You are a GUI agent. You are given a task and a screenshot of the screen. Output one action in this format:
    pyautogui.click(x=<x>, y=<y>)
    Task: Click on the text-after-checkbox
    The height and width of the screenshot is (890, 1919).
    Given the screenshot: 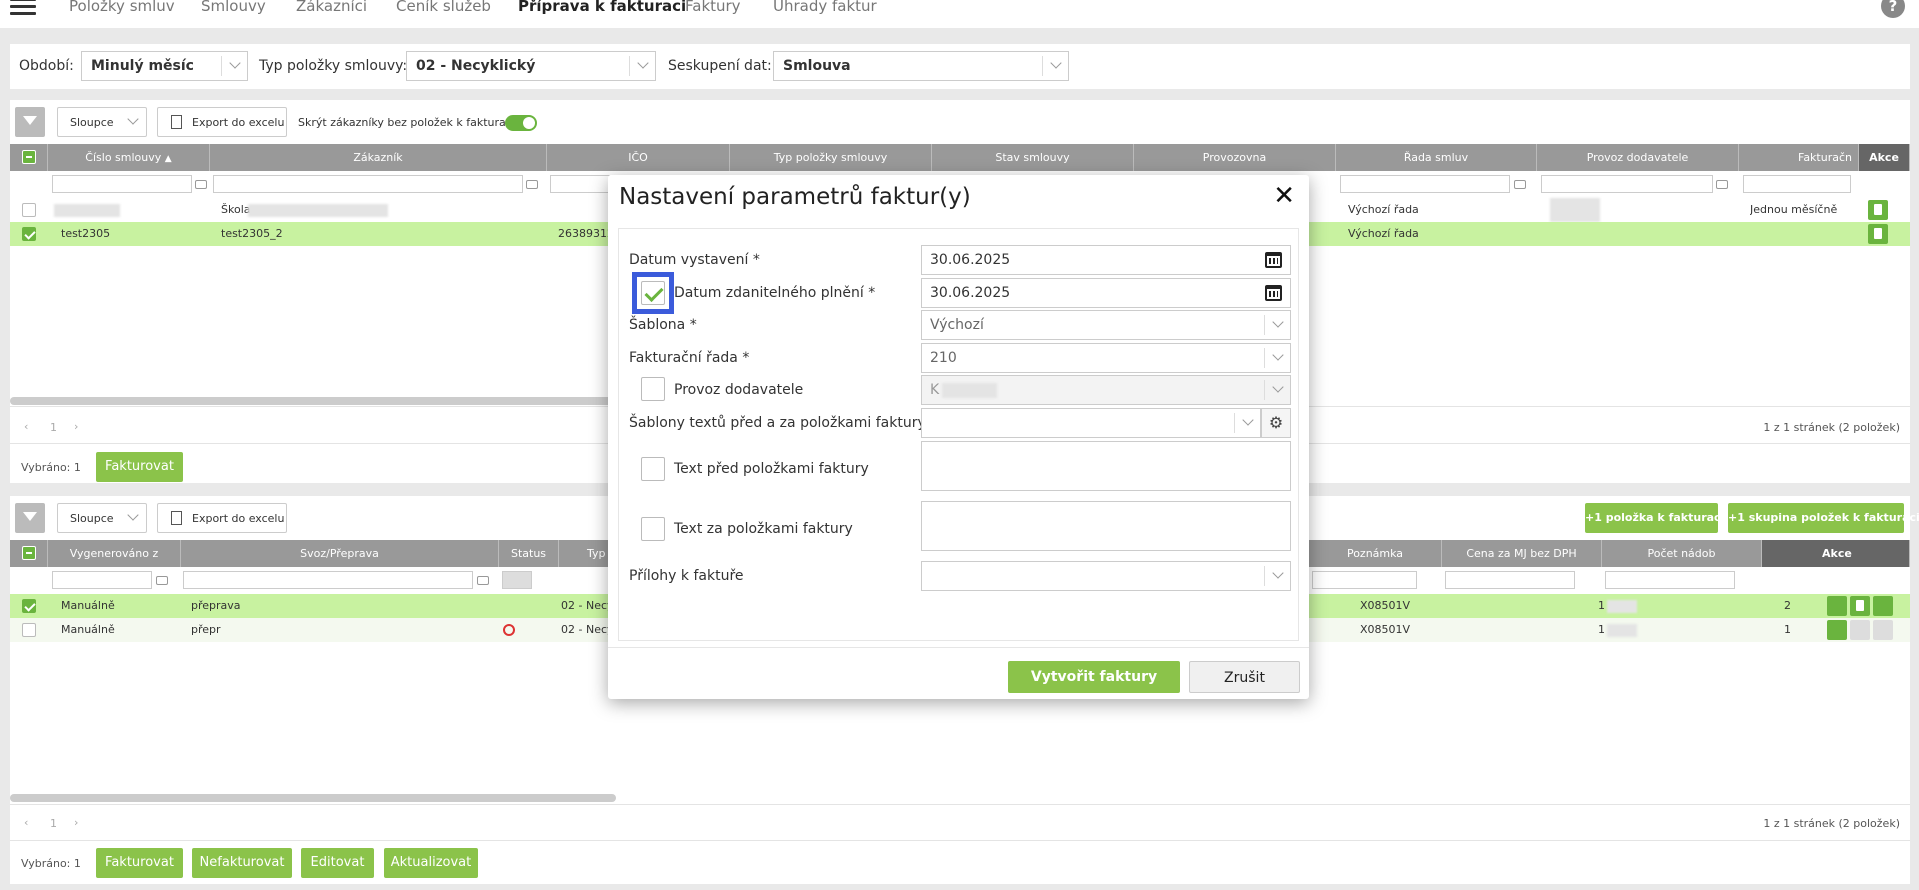 What is the action you would take?
    pyautogui.click(x=653, y=529)
    